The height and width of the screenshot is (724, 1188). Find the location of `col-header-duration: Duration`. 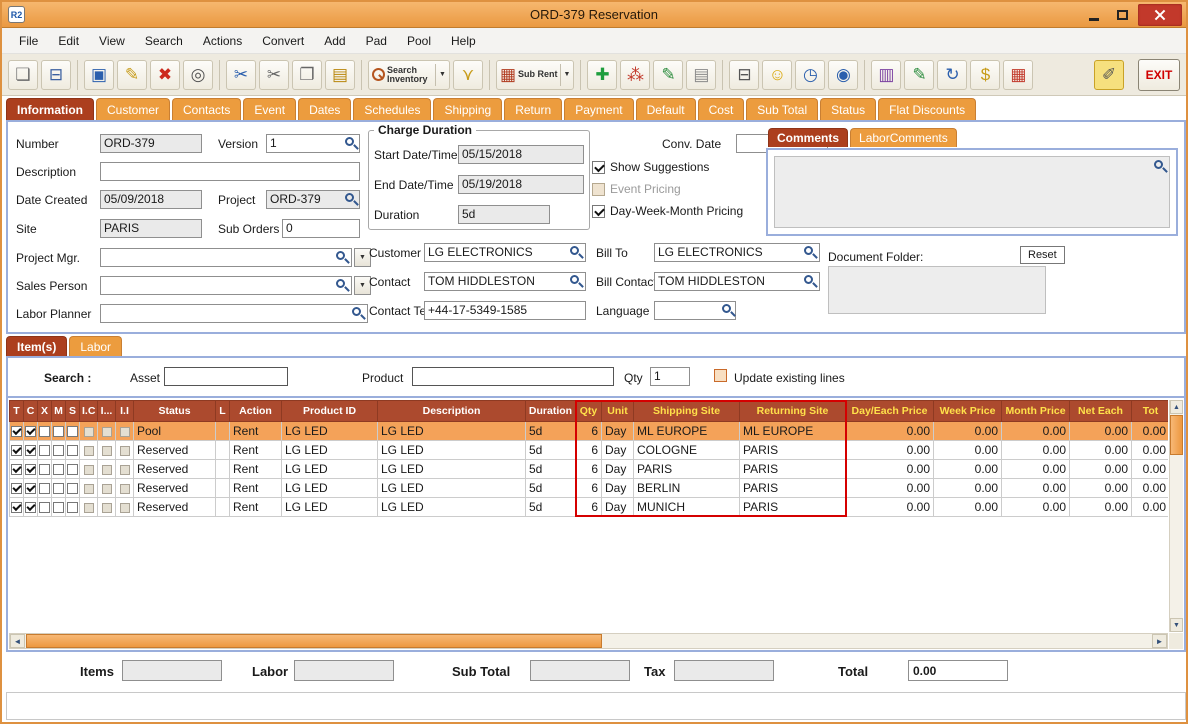

col-header-duration: Duration is located at coordinates (550, 411).